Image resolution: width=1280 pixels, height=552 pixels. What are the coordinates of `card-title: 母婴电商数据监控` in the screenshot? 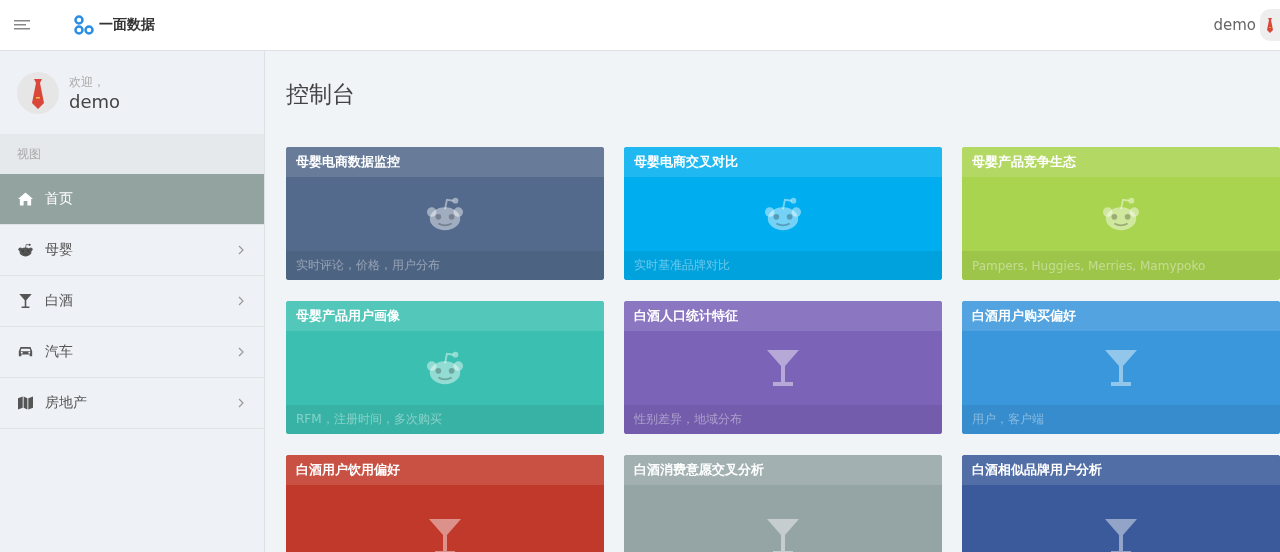 It's located at (348, 162).